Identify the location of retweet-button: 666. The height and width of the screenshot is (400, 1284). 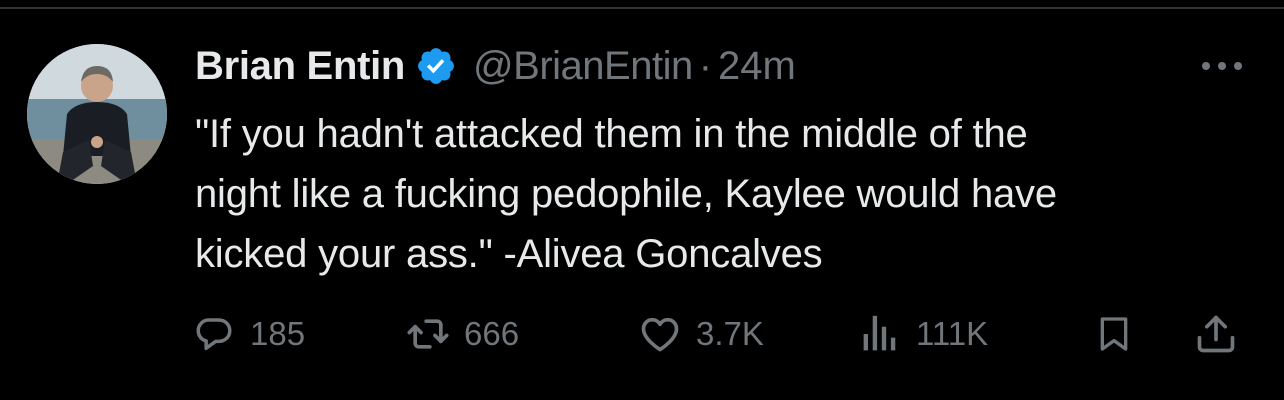
(462, 334).